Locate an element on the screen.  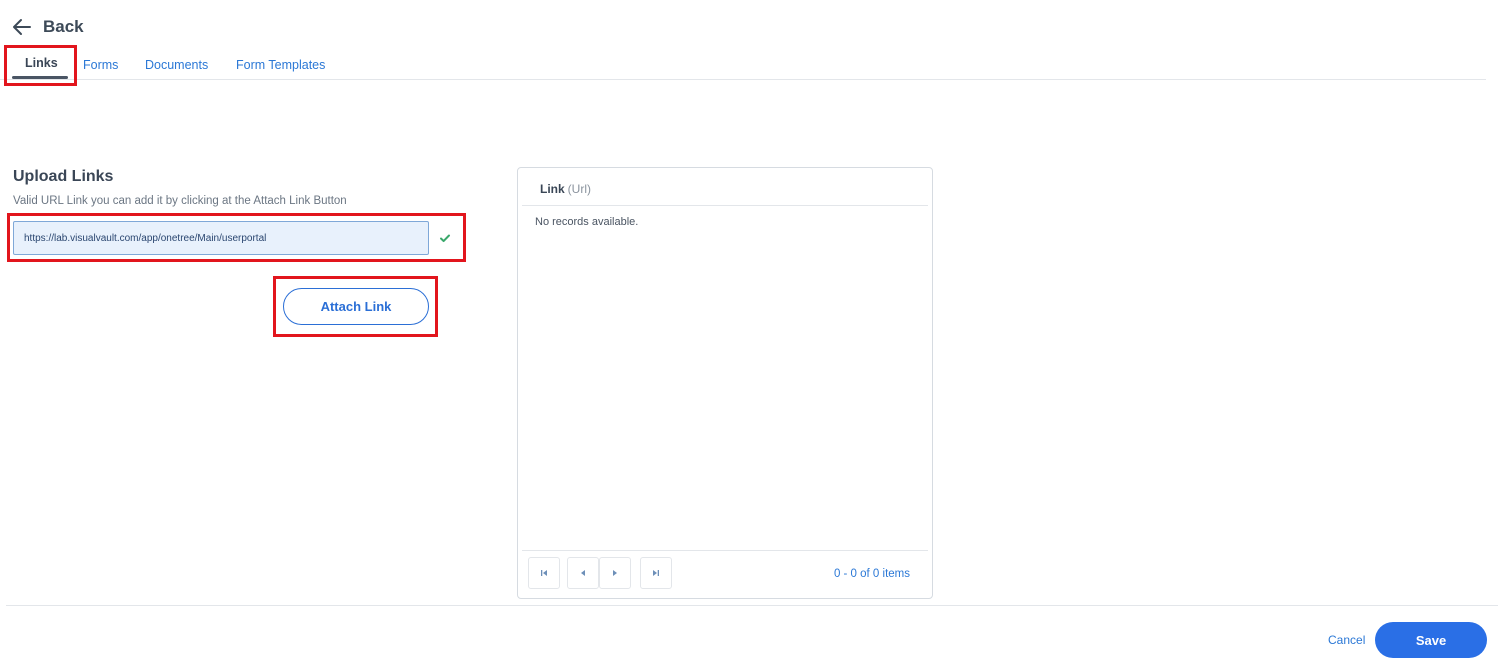
tab-forms: Forms is located at coordinates (100, 65).